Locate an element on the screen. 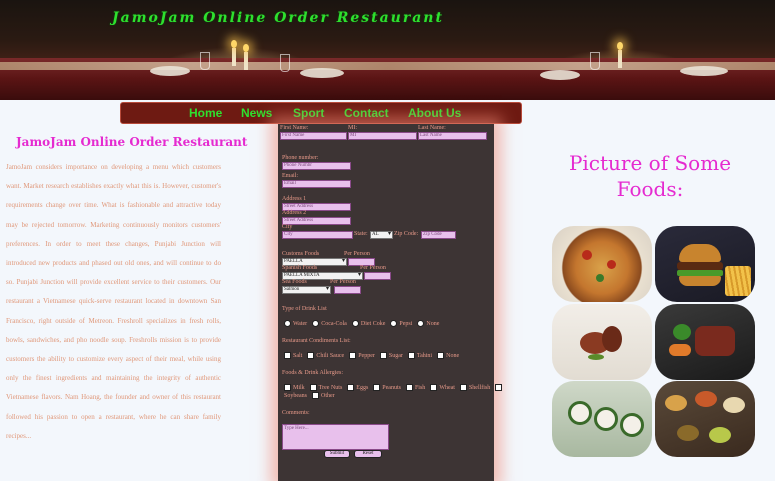  zip-input: Zip Code is located at coordinates (438, 235).